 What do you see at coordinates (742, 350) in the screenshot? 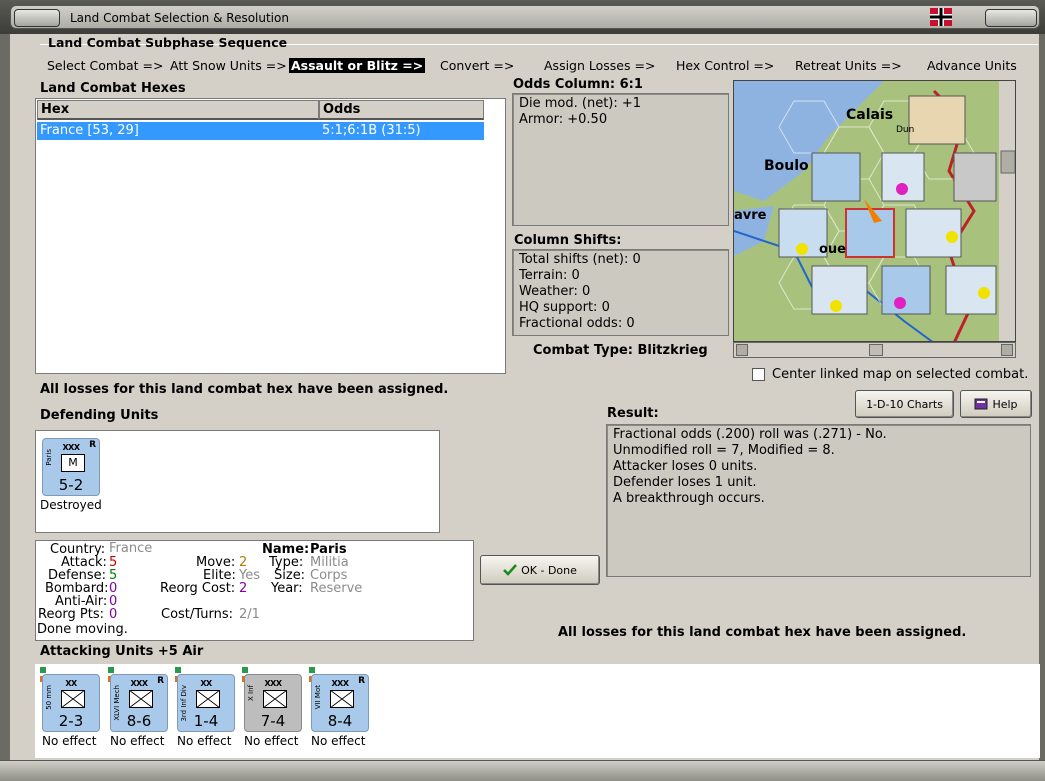
I see `scroll-left-button` at bounding box center [742, 350].